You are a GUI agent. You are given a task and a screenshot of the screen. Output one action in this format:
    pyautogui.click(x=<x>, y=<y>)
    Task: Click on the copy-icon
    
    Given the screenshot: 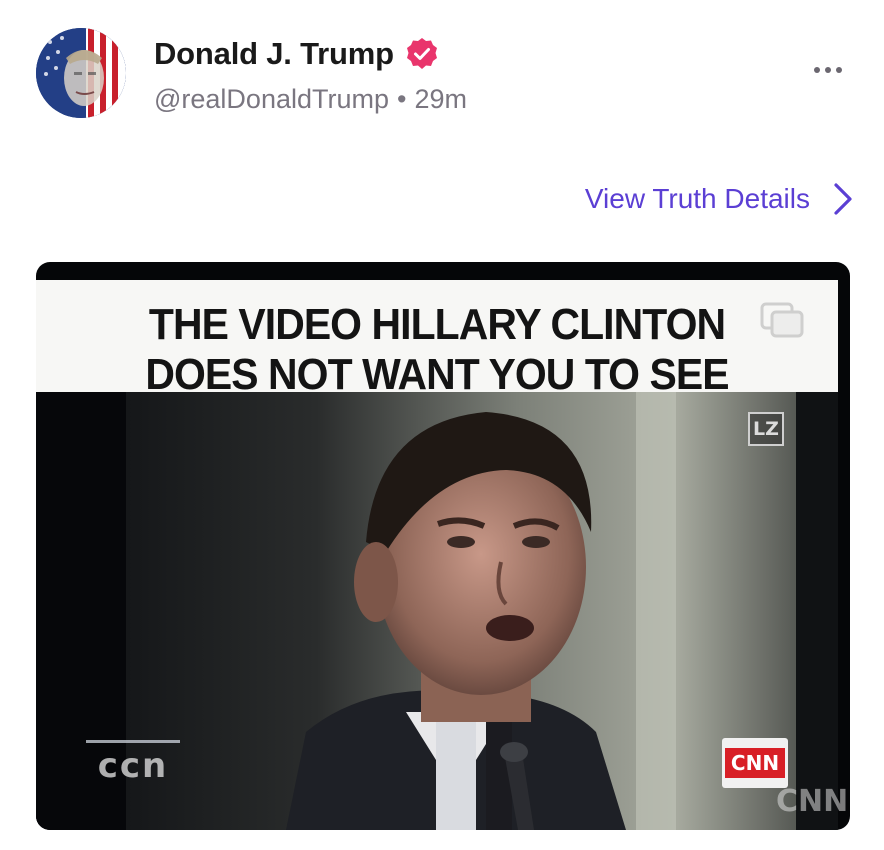 What is the action you would take?
    pyautogui.click(x=782, y=320)
    